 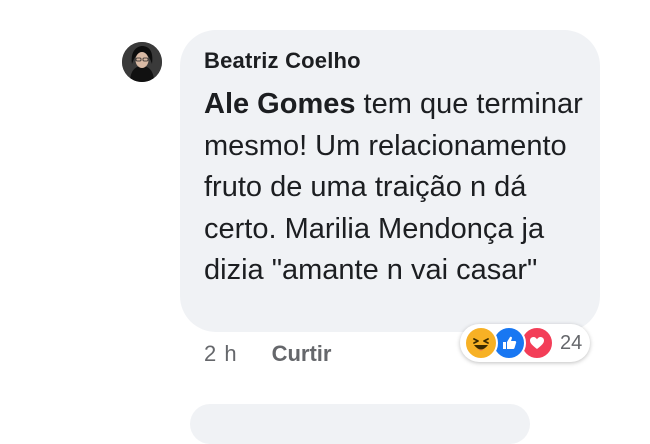 I want to click on like-button: Curtir, so click(x=302, y=354).